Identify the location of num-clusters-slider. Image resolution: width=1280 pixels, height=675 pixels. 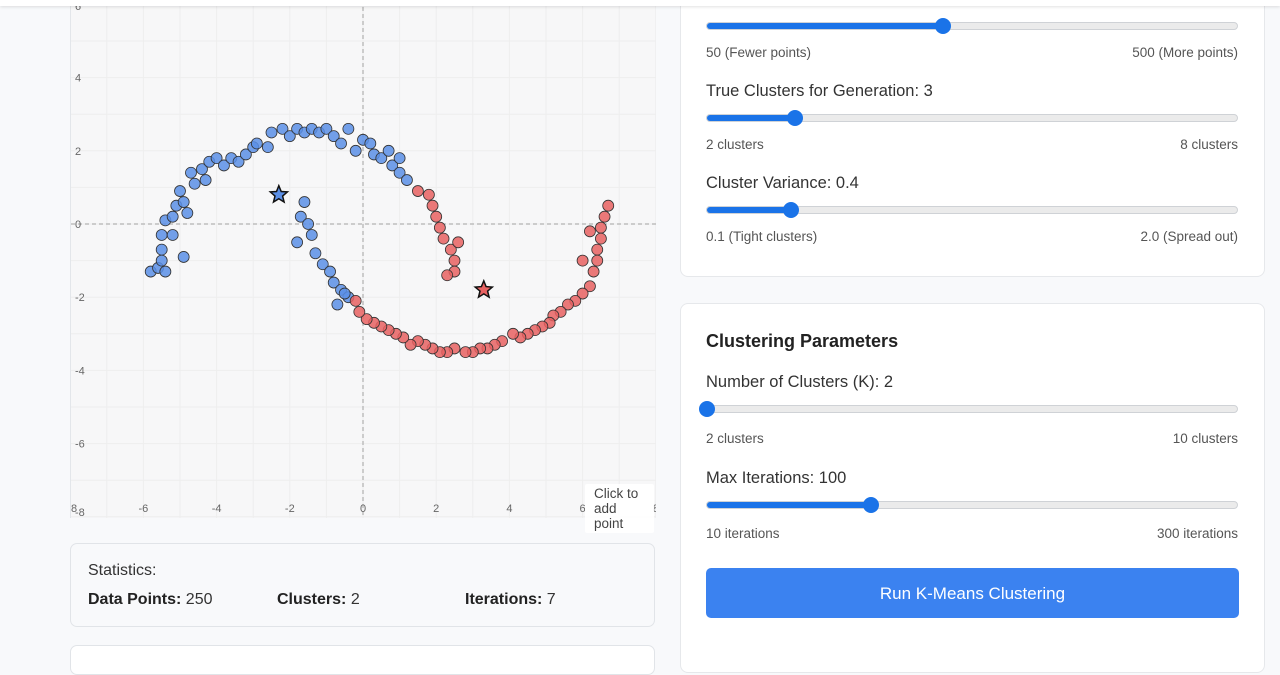
(968, 409).